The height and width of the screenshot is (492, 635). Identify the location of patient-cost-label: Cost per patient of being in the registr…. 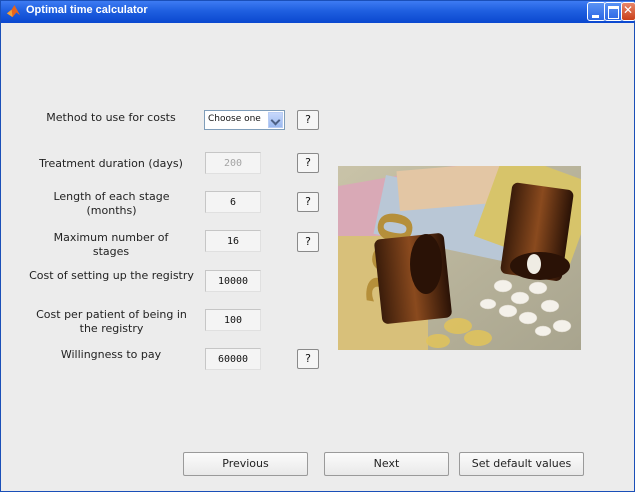
(111, 321).